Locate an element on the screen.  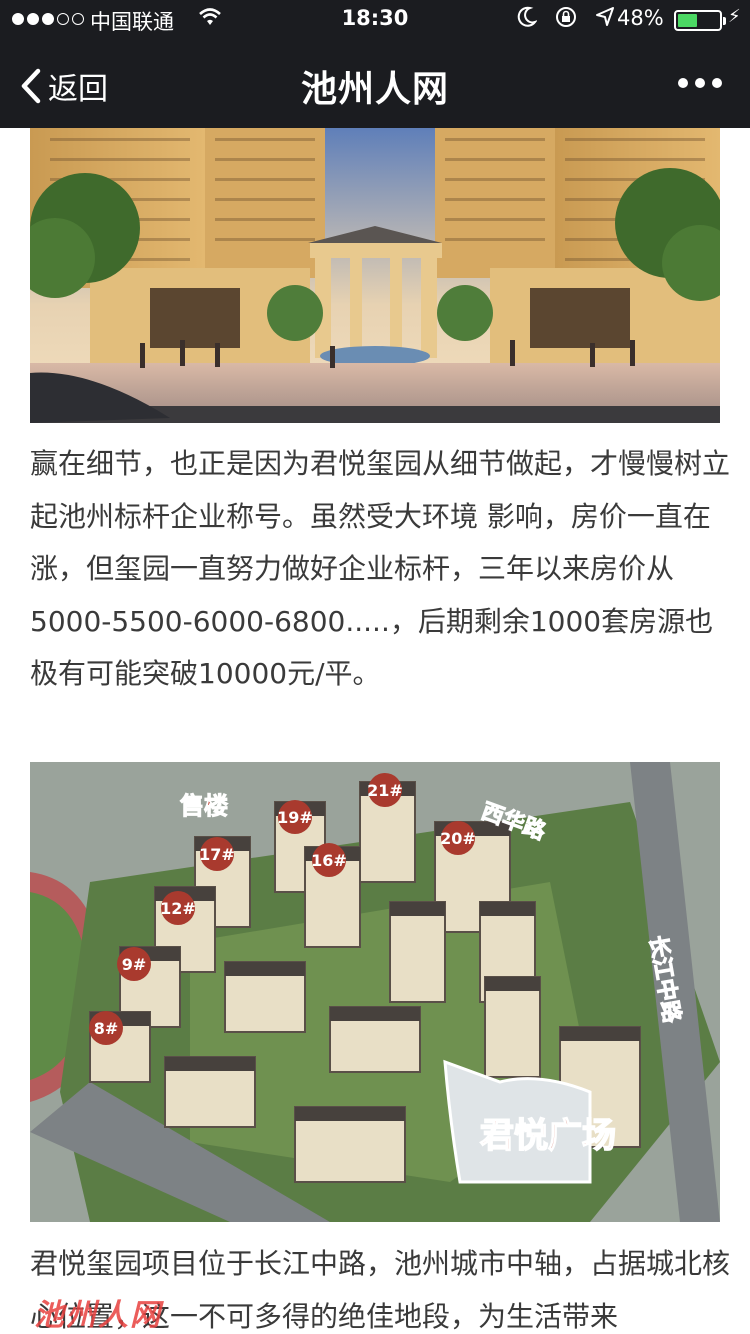
building-label: 9# is located at coordinates (134, 964).